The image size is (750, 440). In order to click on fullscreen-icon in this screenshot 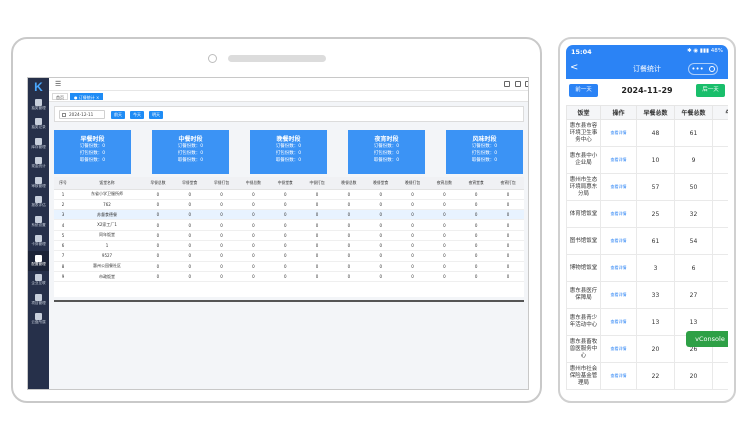, I will do `click(518, 84)`.